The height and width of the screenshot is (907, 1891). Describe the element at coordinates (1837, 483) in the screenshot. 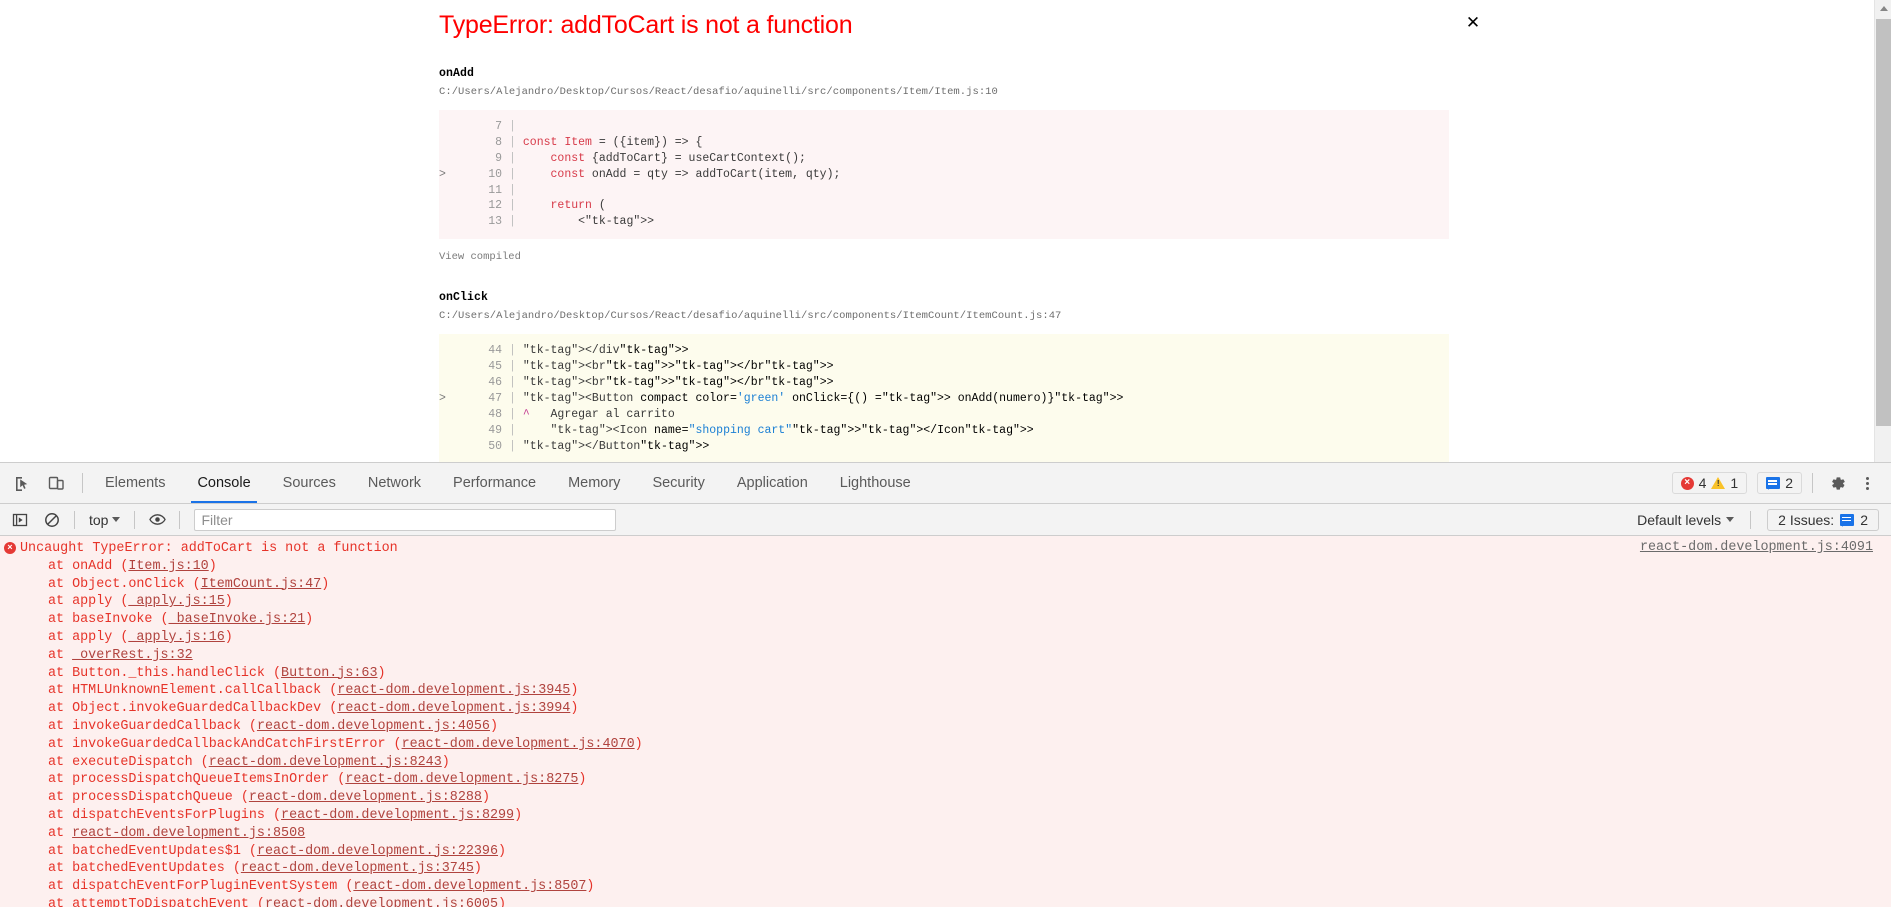

I see `gear-icon` at that location.